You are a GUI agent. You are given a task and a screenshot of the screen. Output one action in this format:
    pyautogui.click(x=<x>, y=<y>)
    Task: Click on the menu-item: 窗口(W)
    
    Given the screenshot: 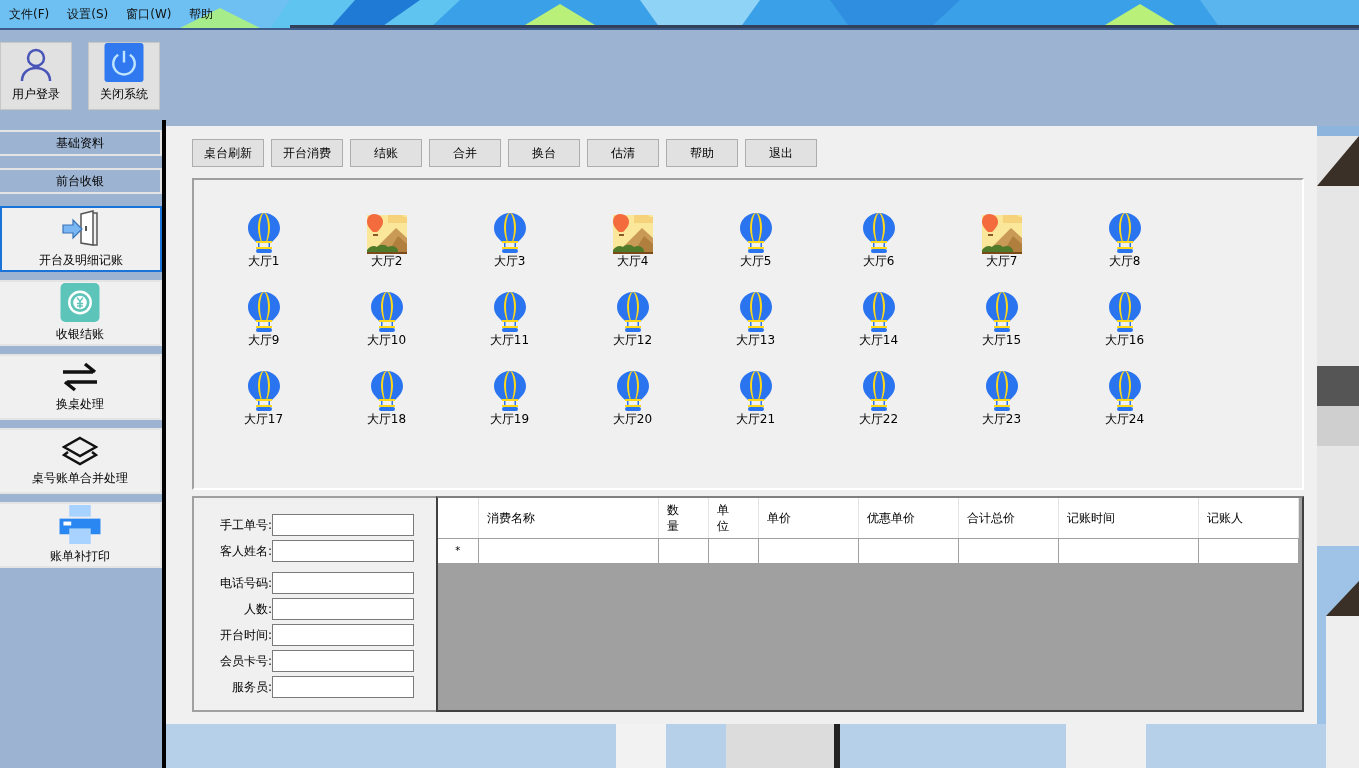 What is the action you would take?
    pyautogui.click(x=149, y=14)
    